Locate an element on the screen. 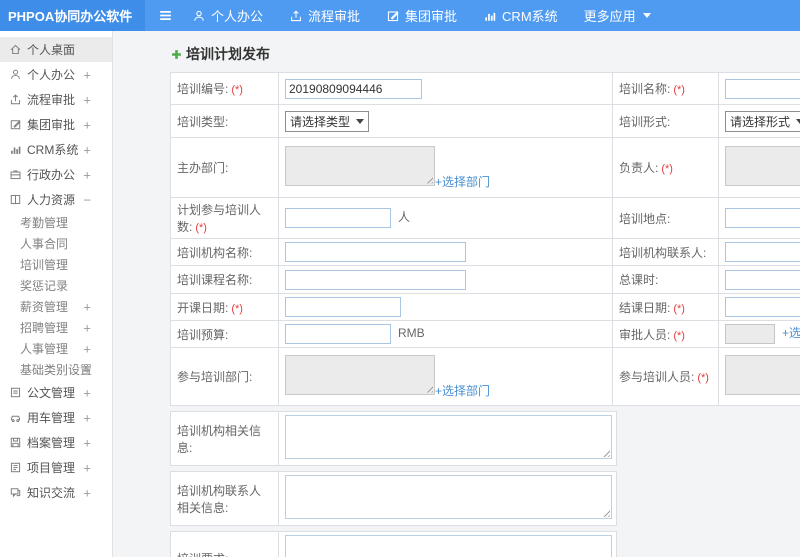  sidebar-item-archive-mgmt: 档案管理 + is located at coordinates (56, 442).